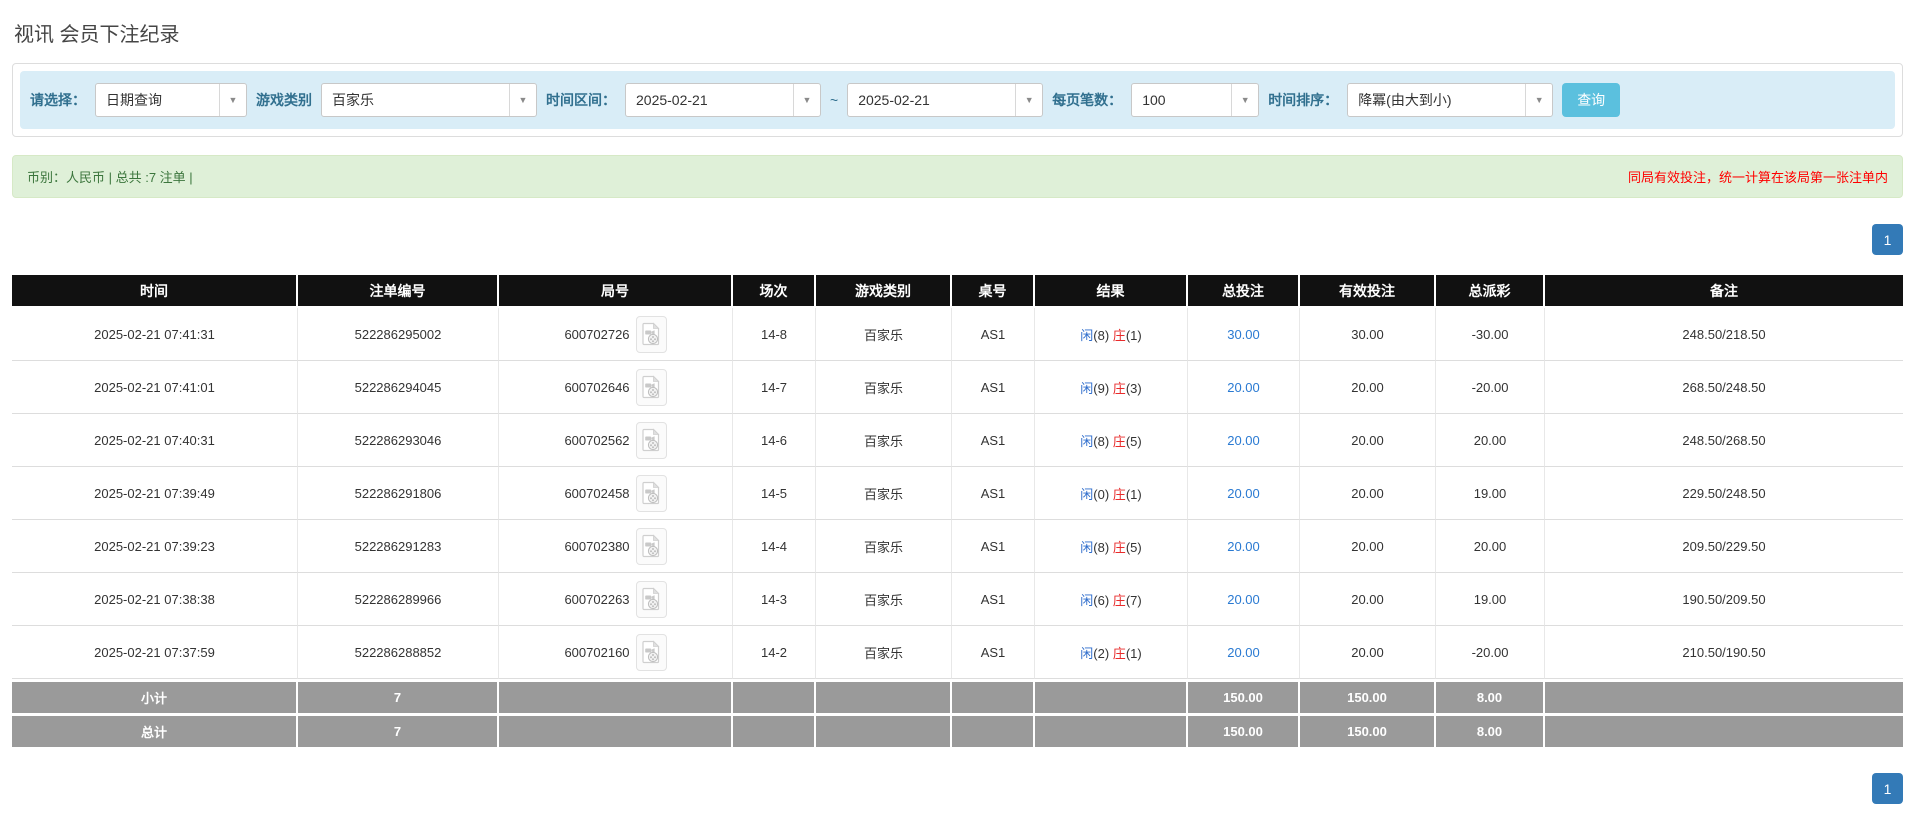  What do you see at coordinates (1303, 100) in the screenshot?
I see `time-sort-label: 时间排序：` at bounding box center [1303, 100].